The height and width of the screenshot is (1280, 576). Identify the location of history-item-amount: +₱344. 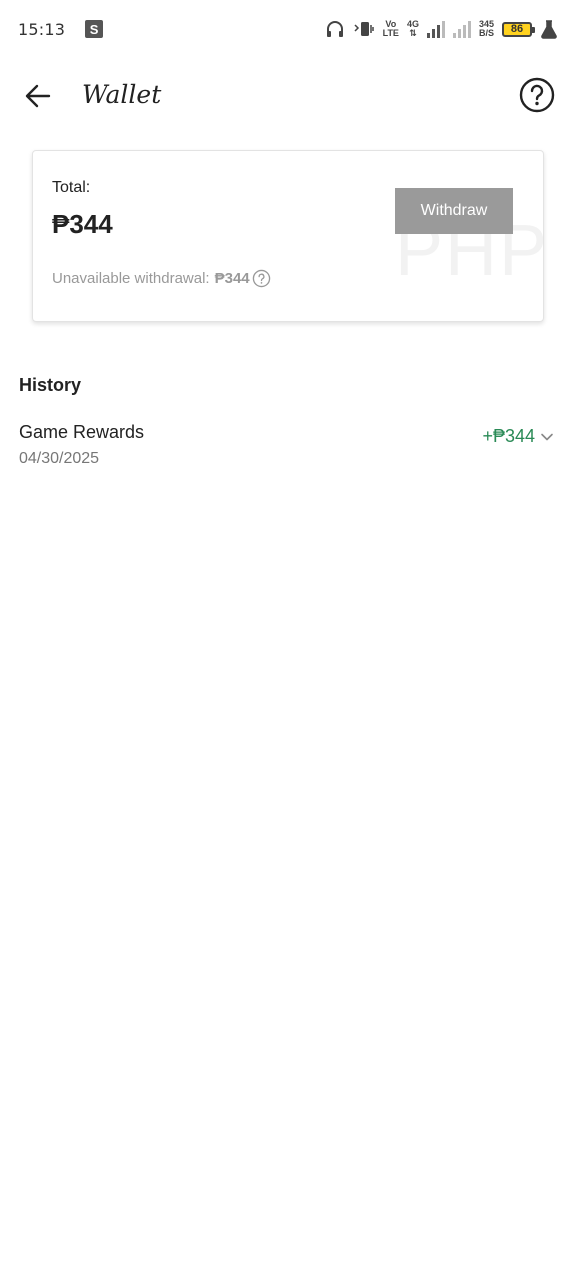
(508, 436).